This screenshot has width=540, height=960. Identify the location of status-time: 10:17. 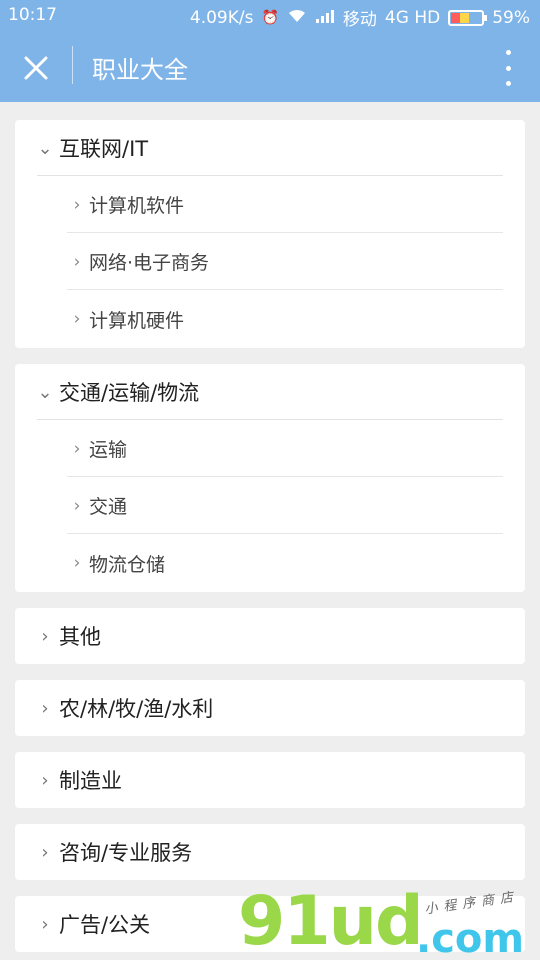
(32, 15).